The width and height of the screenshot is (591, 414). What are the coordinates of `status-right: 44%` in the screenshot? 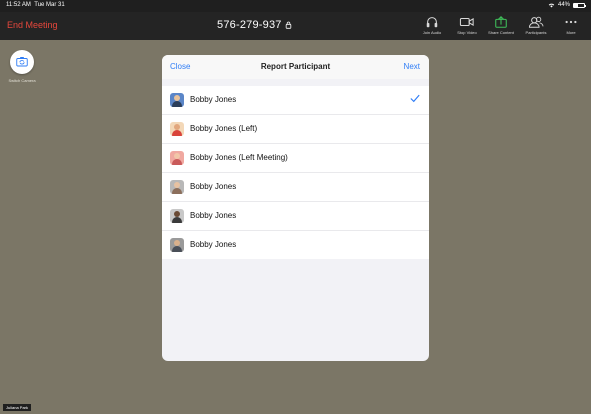 It's located at (567, 5).